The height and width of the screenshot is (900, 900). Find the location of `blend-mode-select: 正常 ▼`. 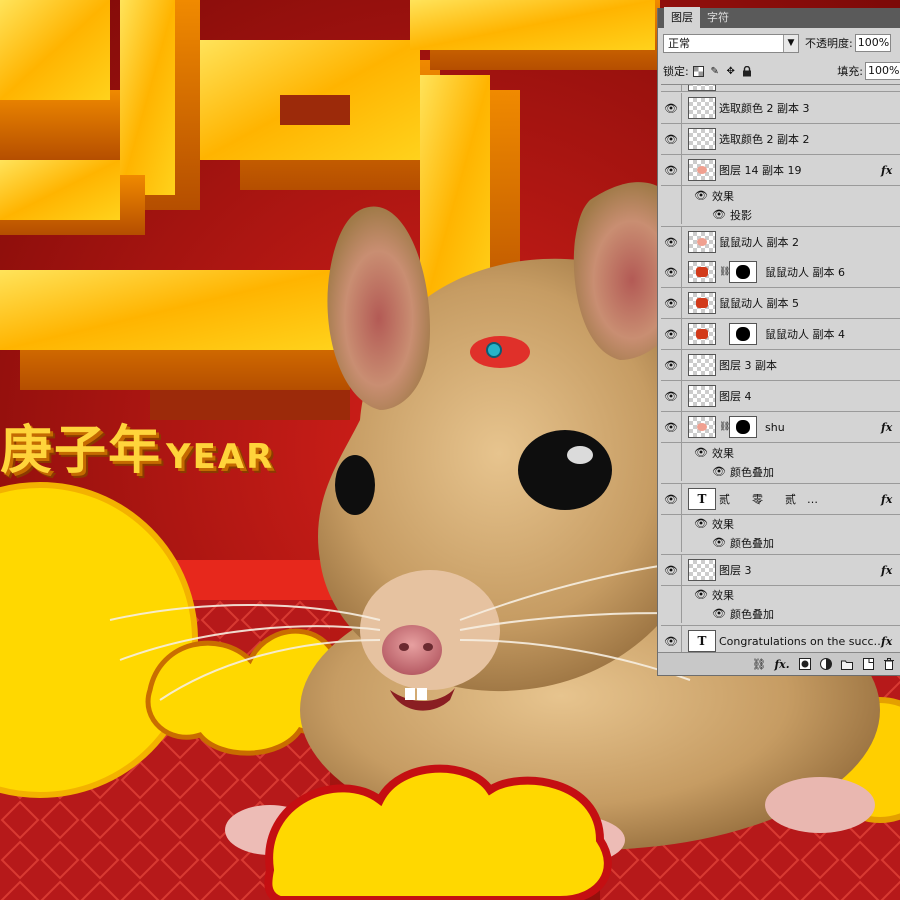

blend-mode-select: 正常 ▼ is located at coordinates (731, 43).